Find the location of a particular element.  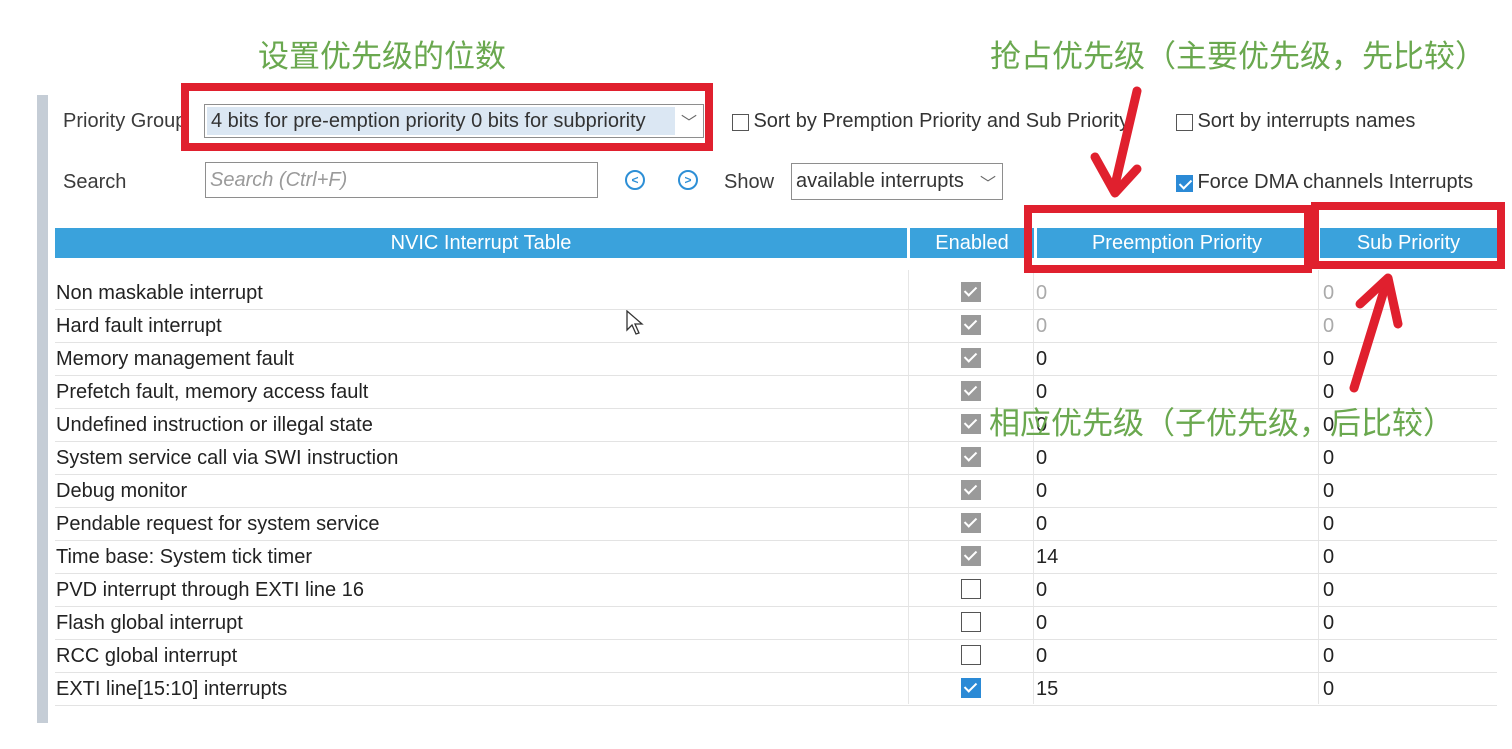

show-value: available interrupts is located at coordinates (880, 181).